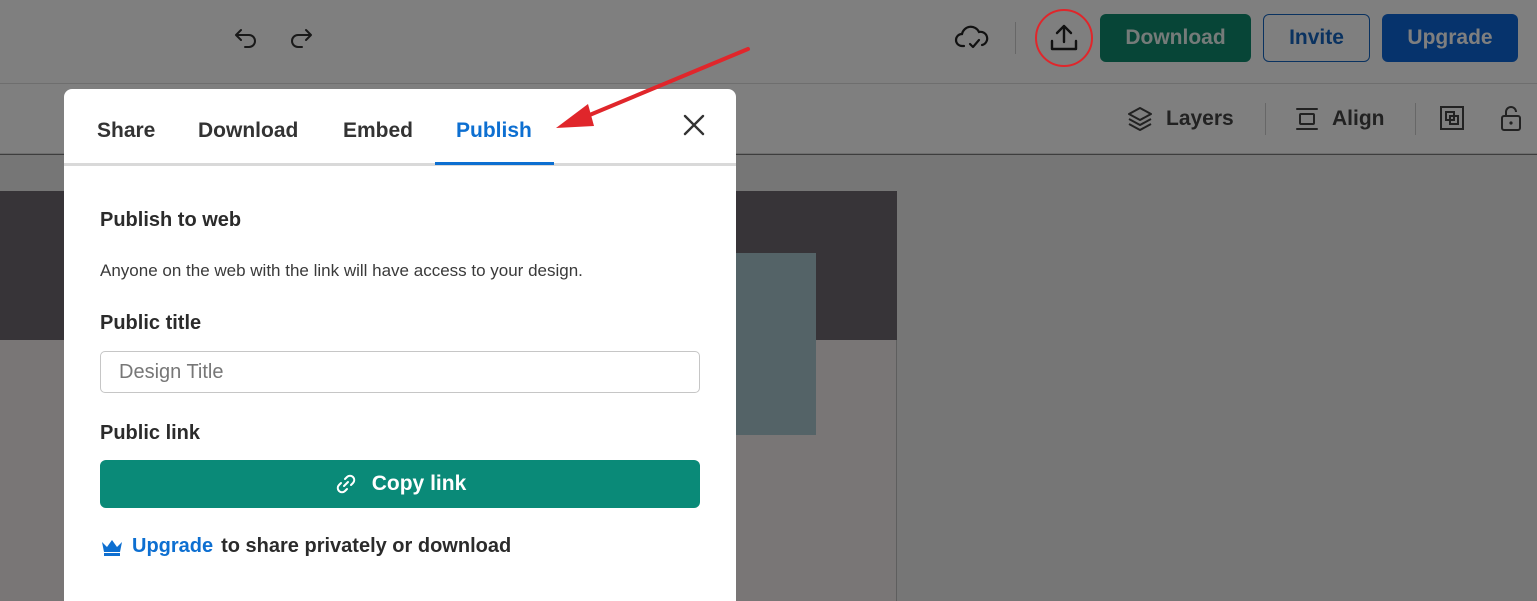 The width and height of the screenshot is (1537, 601). I want to click on annotation-circle, so click(1064, 38).